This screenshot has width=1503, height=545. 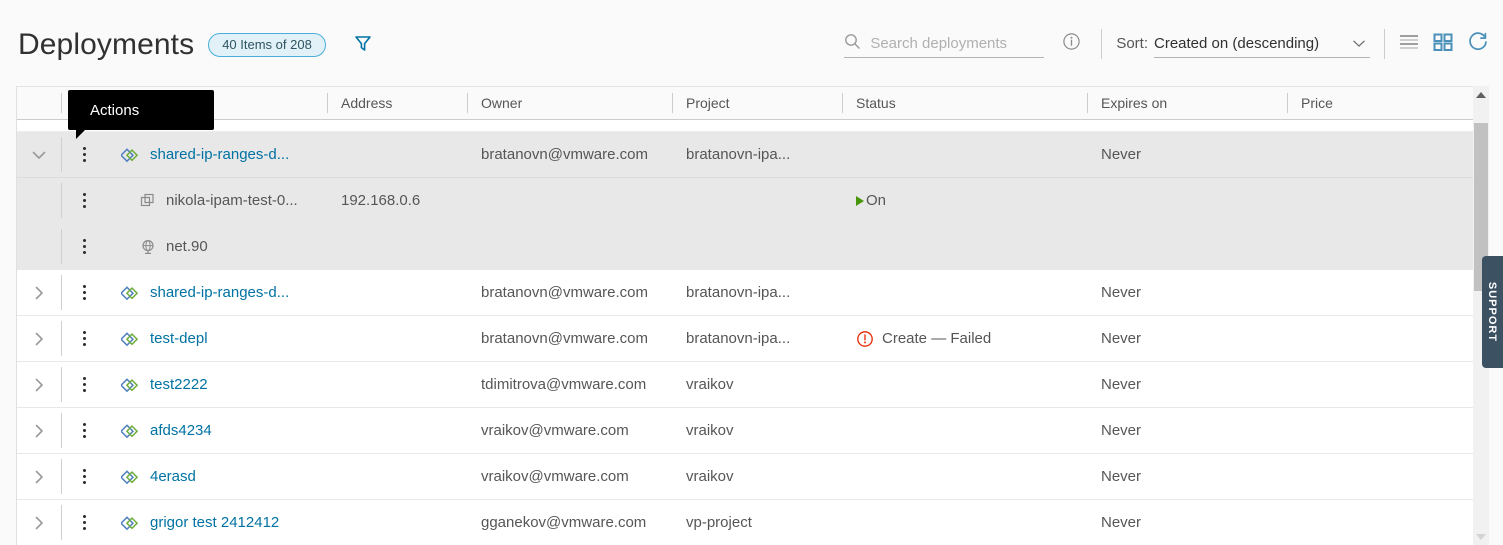 I want to click on chevron-down-icon, so click(x=39, y=155).